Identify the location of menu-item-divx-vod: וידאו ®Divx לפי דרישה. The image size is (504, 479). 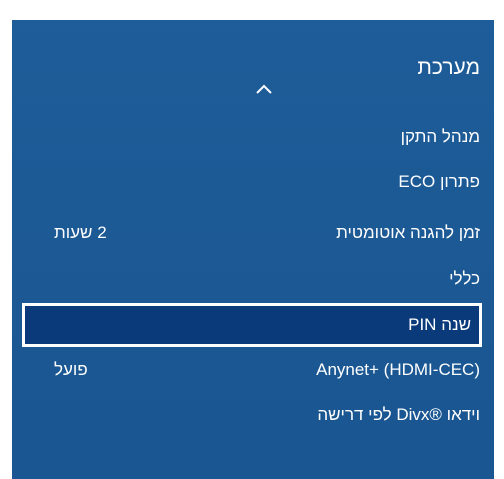
(253, 415).